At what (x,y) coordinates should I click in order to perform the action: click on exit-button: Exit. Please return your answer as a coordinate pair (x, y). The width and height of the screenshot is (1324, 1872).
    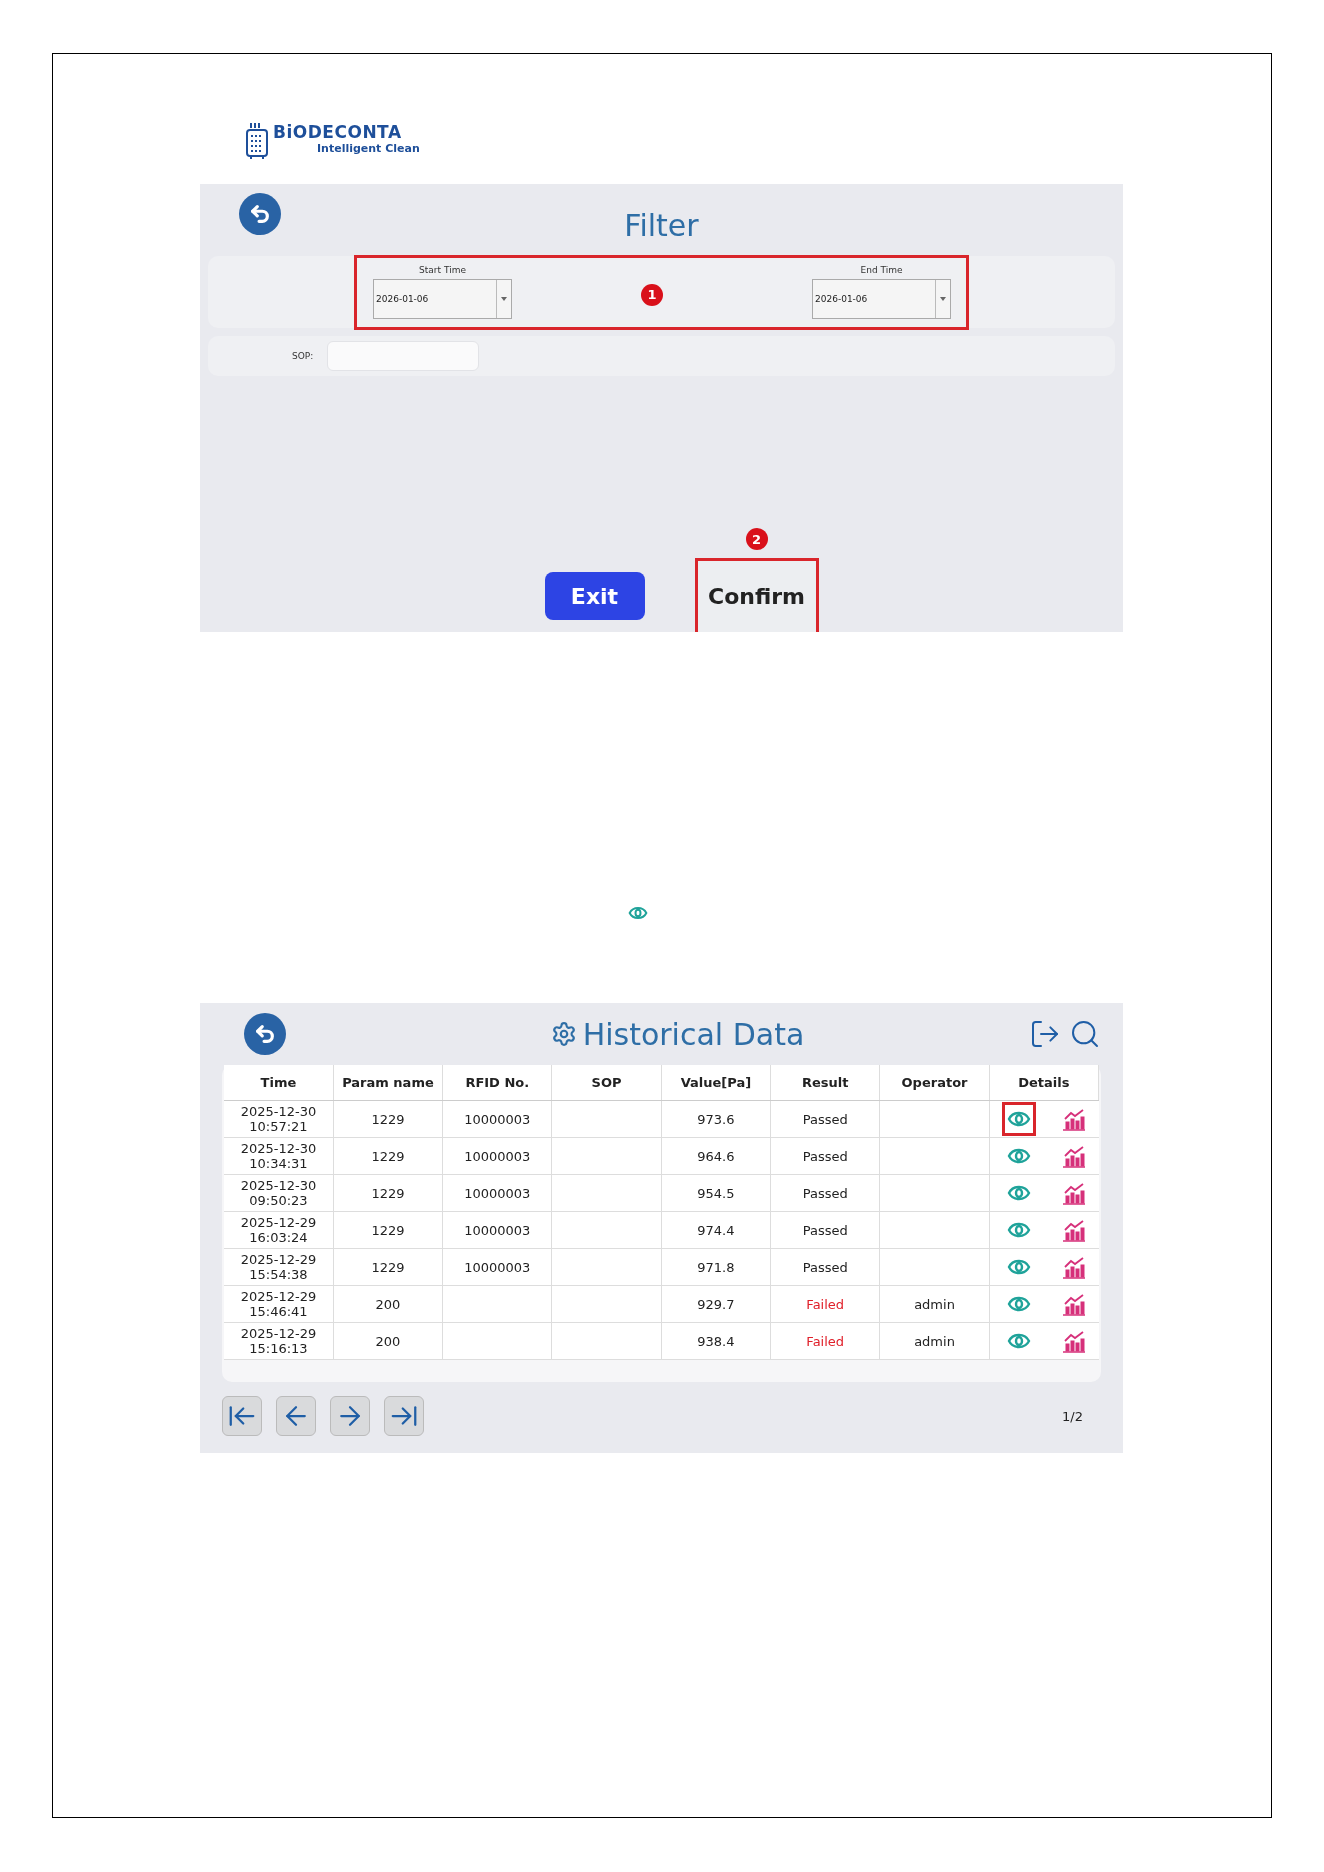
    Looking at the image, I should click on (594, 596).